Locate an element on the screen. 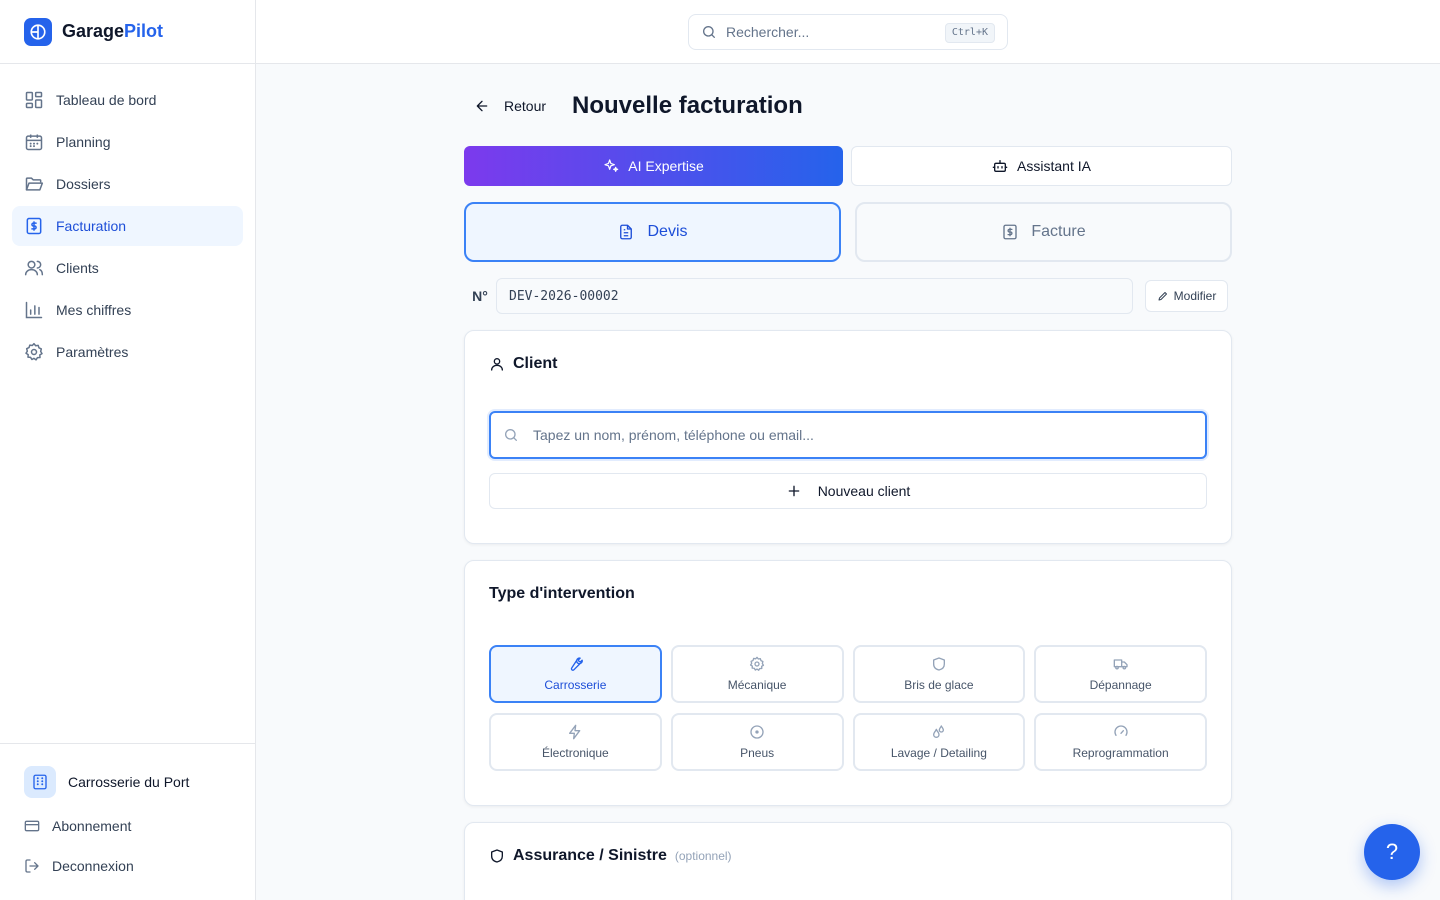 This screenshot has height=900, width=1440. tire-icon is located at coordinates (757, 732).